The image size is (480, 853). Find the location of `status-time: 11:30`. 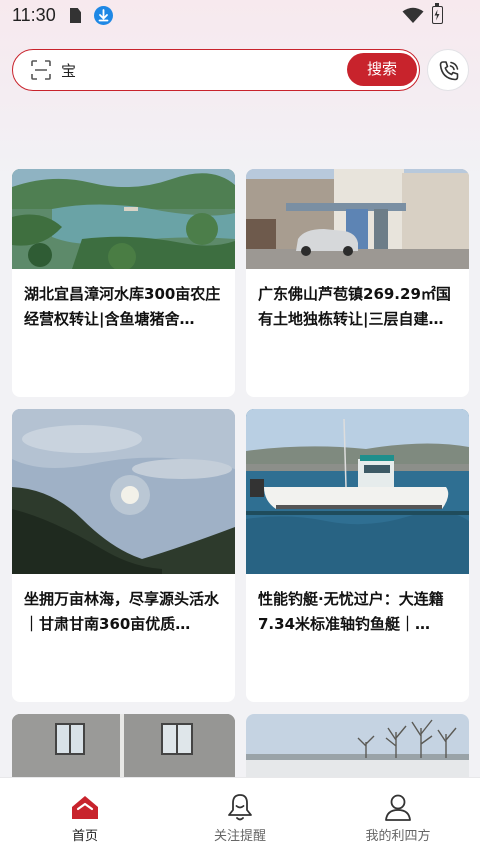

status-time: 11:30 is located at coordinates (34, 15).